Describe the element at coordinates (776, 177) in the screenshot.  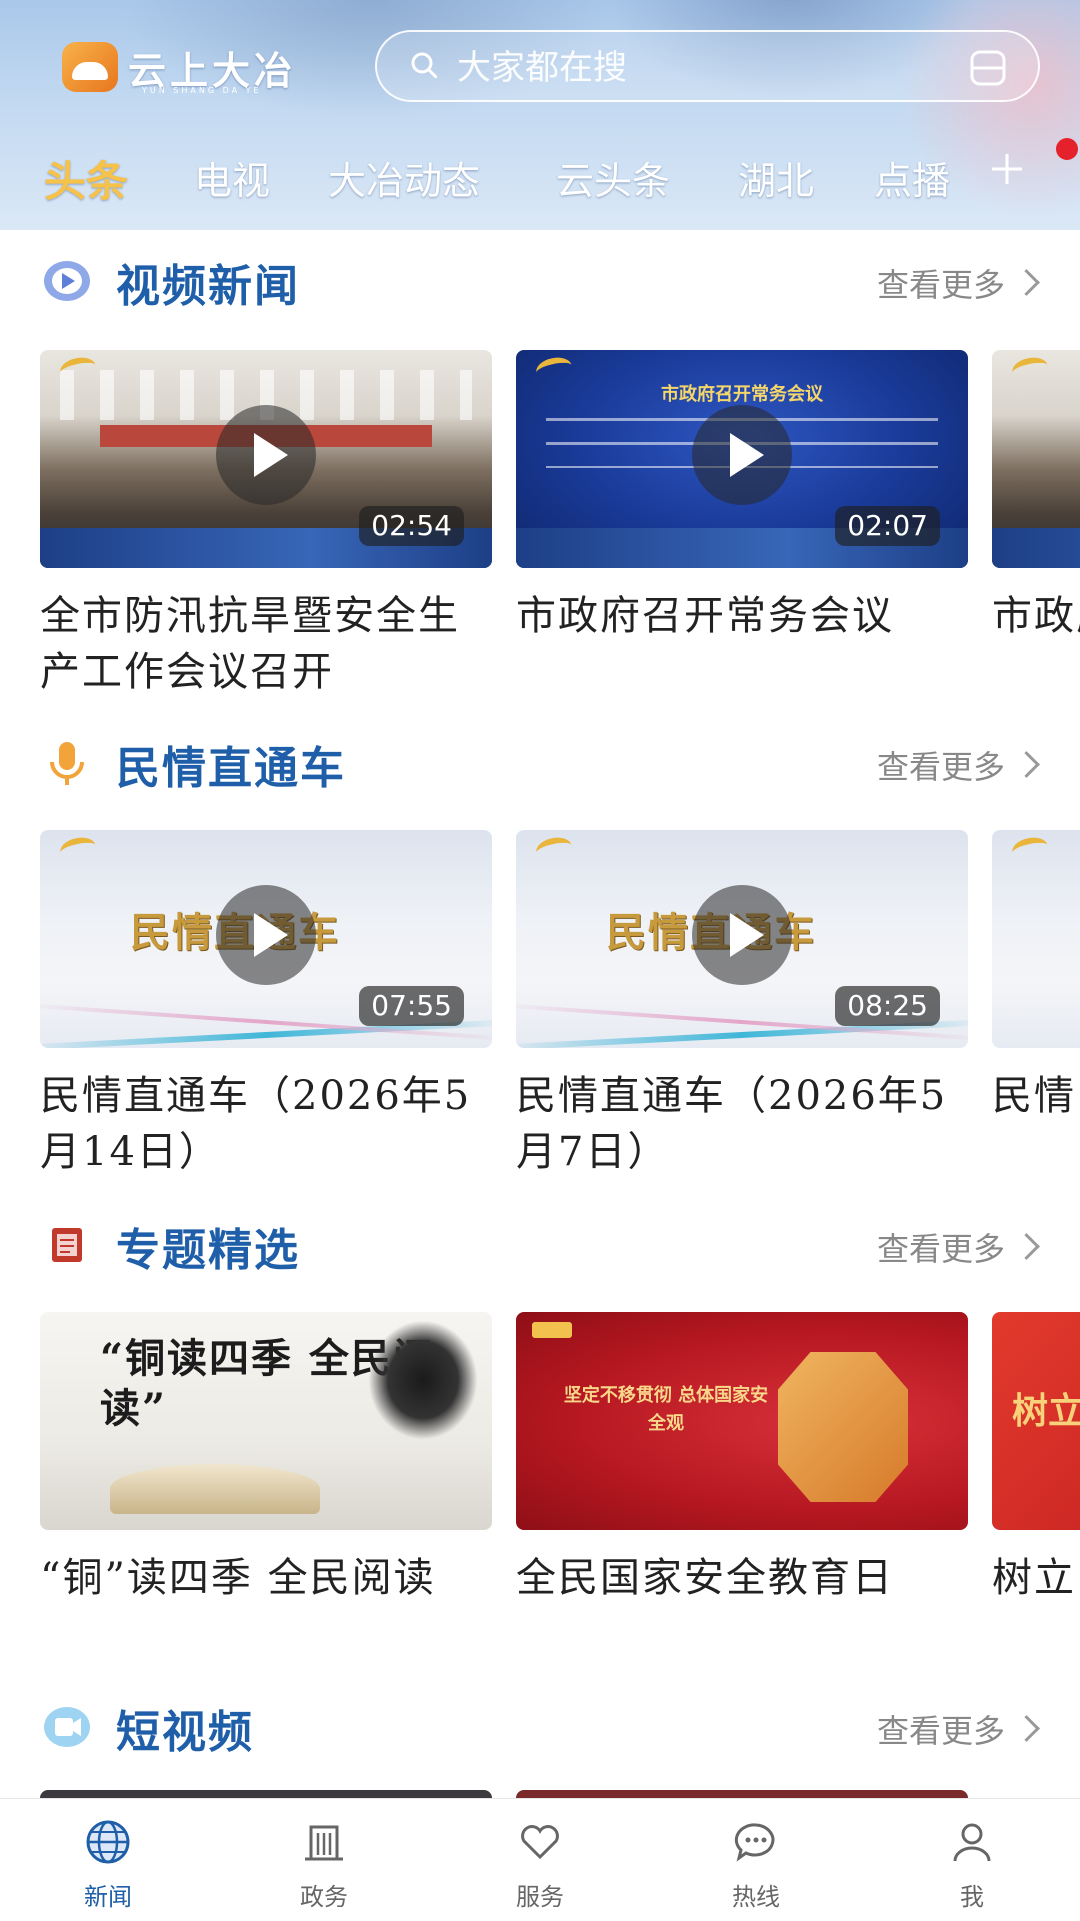
I see `tab-hubei: 湖北` at that location.